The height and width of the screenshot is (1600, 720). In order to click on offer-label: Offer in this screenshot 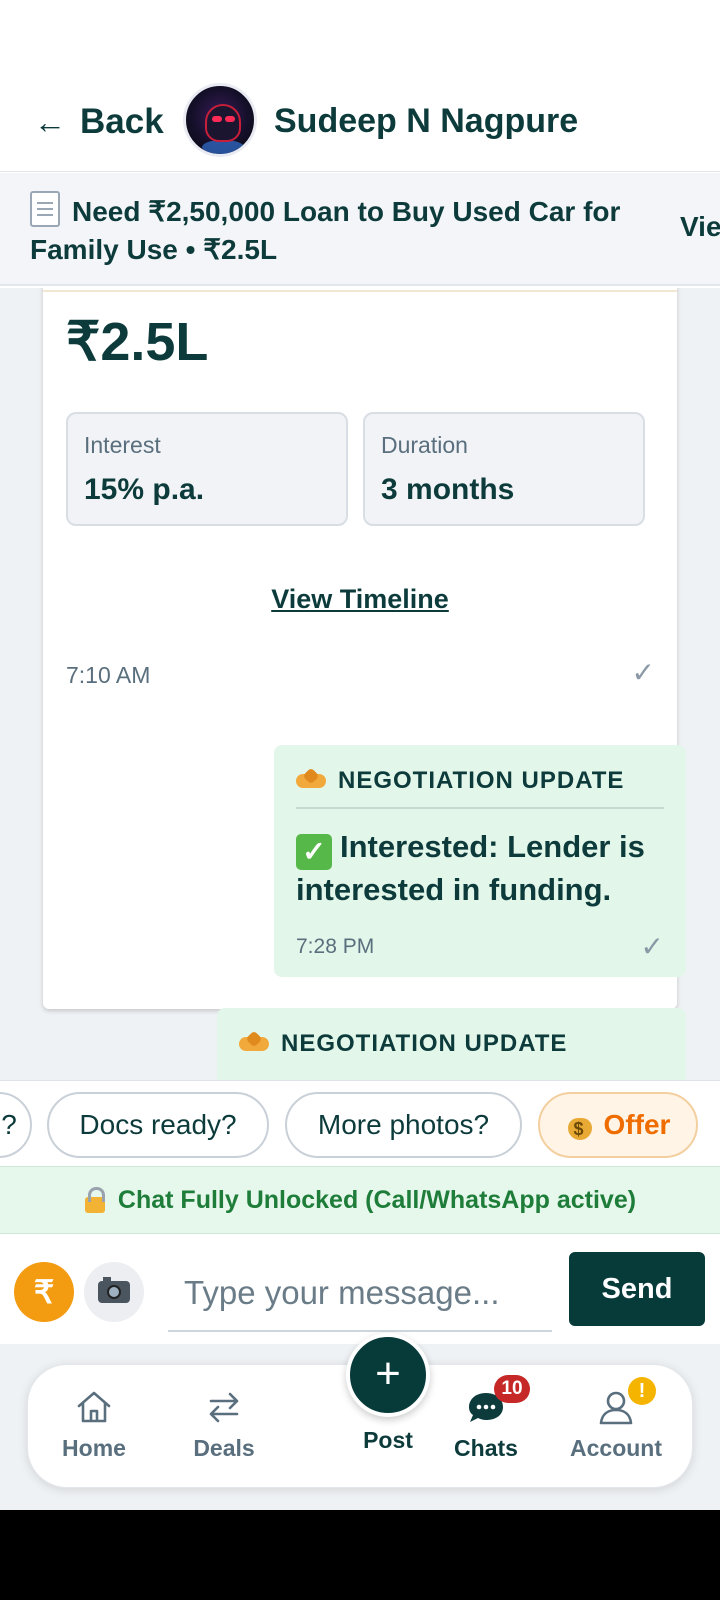, I will do `click(637, 1124)`.